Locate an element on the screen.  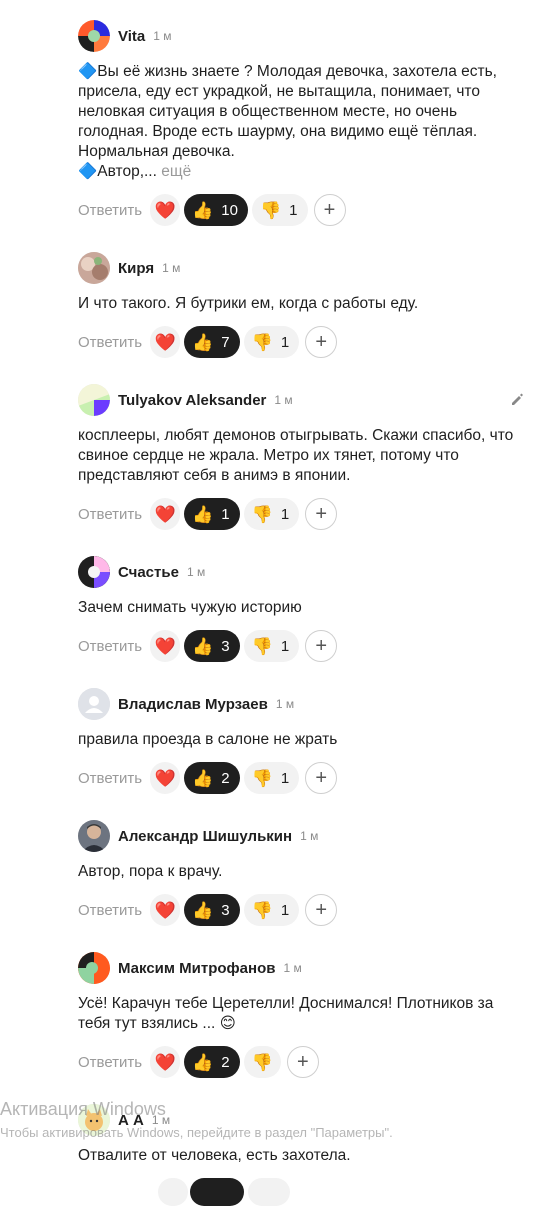
comment-actions: Ответить ❤️ 👍 10 👎 1 + is located at coordinates (303, 210).